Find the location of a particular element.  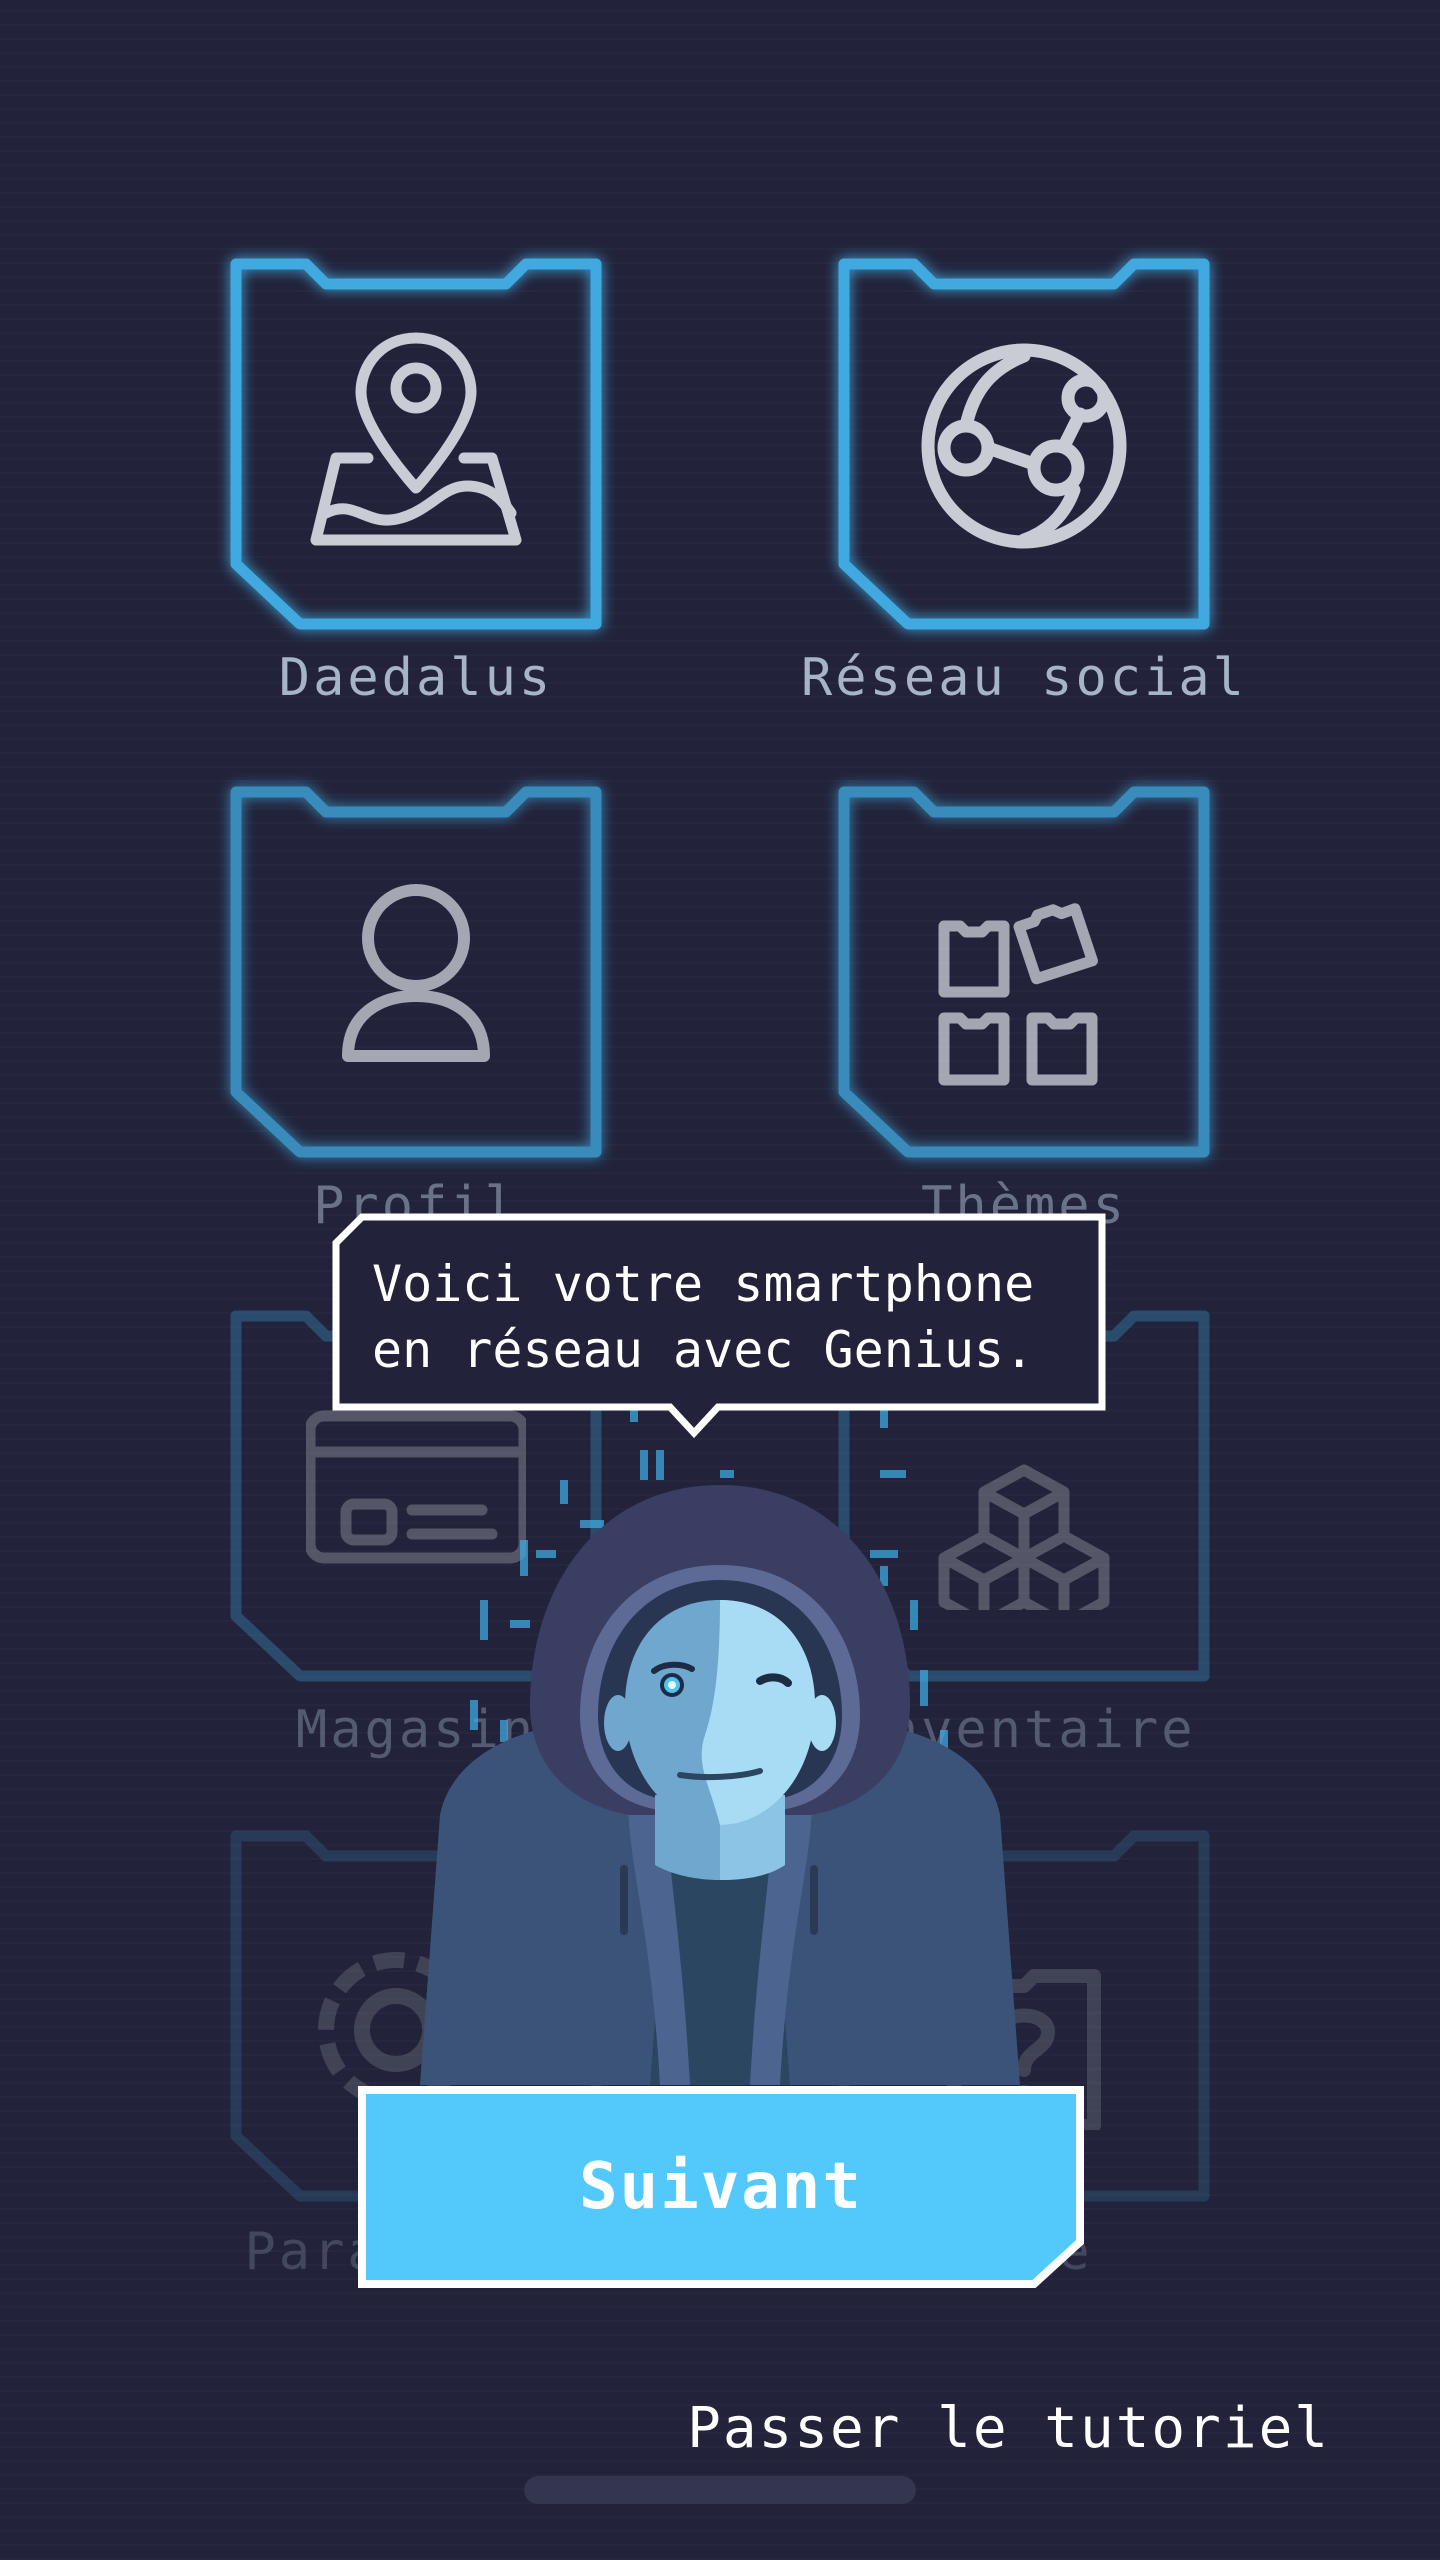

tile-label-reseau-social: Réseau social is located at coordinates (1024, 678).